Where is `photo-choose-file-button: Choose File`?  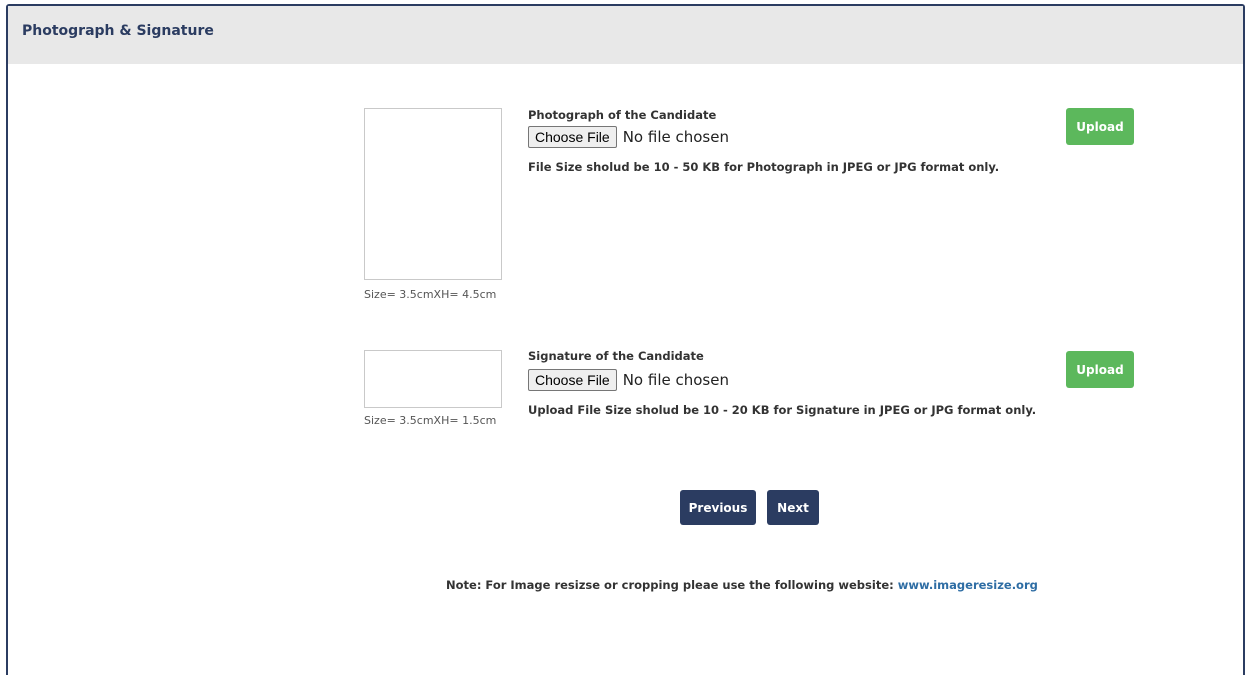
photo-choose-file-button: Choose File is located at coordinates (572, 137).